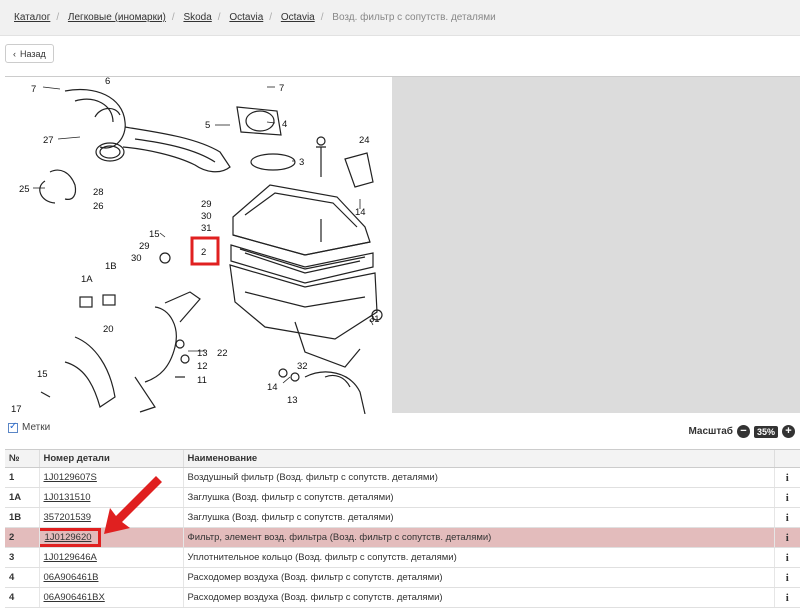  I want to click on red-arrow-annotation, so click(133, 505).